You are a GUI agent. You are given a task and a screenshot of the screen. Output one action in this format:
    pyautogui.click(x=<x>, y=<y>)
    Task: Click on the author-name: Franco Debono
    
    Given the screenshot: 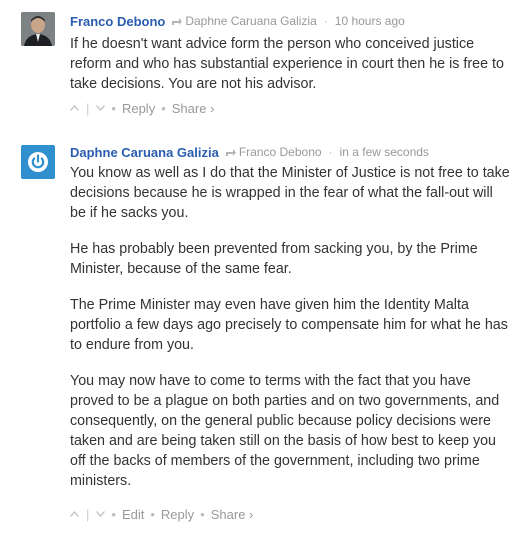 What is the action you would take?
    pyautogui.click(x=117, y=21)
    